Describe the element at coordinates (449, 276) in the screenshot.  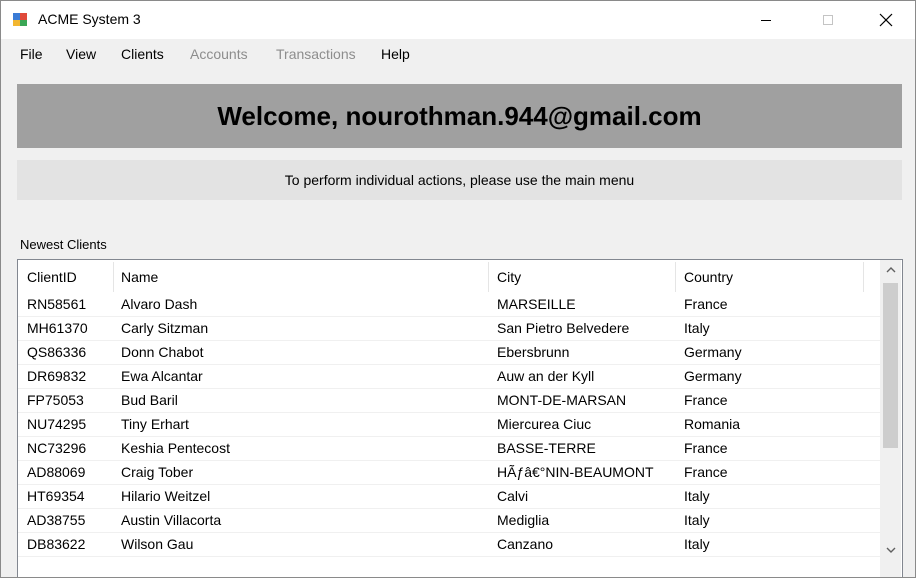
I see `grid-header: ClientID Name City Country` at that location.